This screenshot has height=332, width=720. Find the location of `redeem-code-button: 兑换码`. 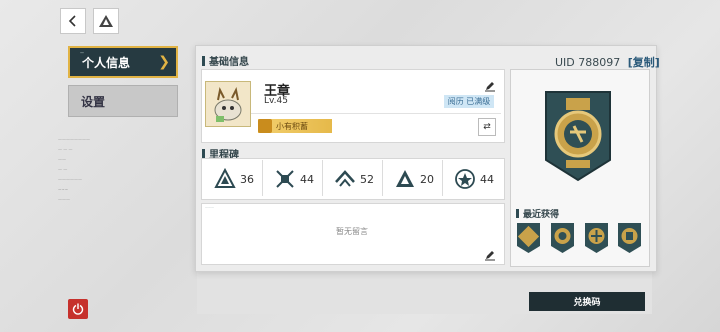

redeem-code-button: 兑换码 is located at coordinates (587, 301).